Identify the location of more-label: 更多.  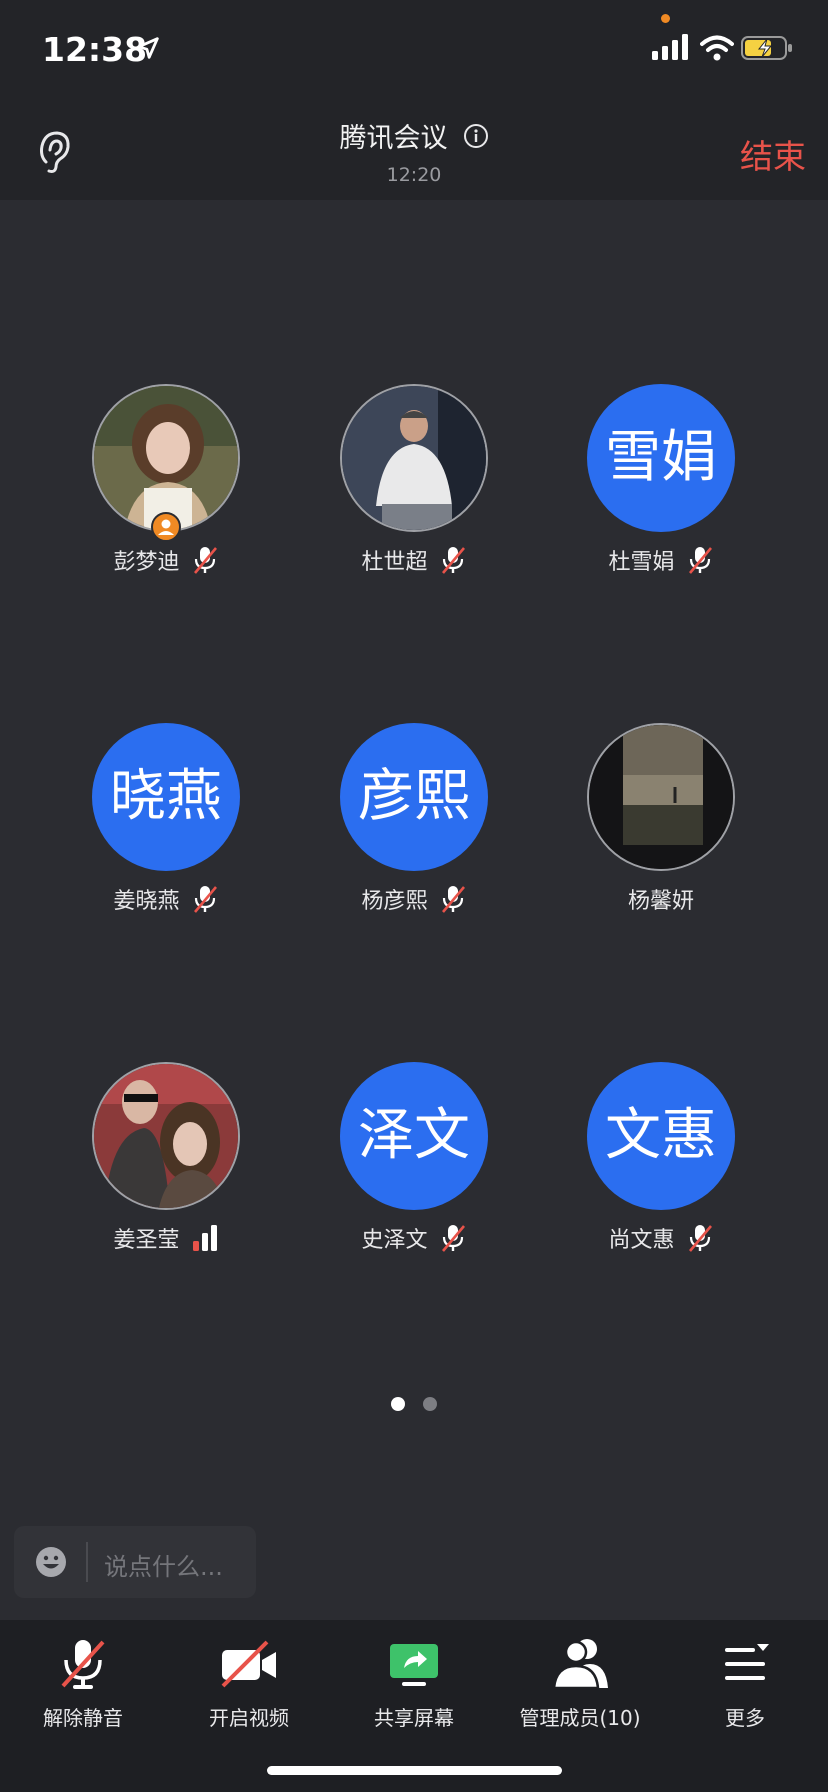
(745, 1718).